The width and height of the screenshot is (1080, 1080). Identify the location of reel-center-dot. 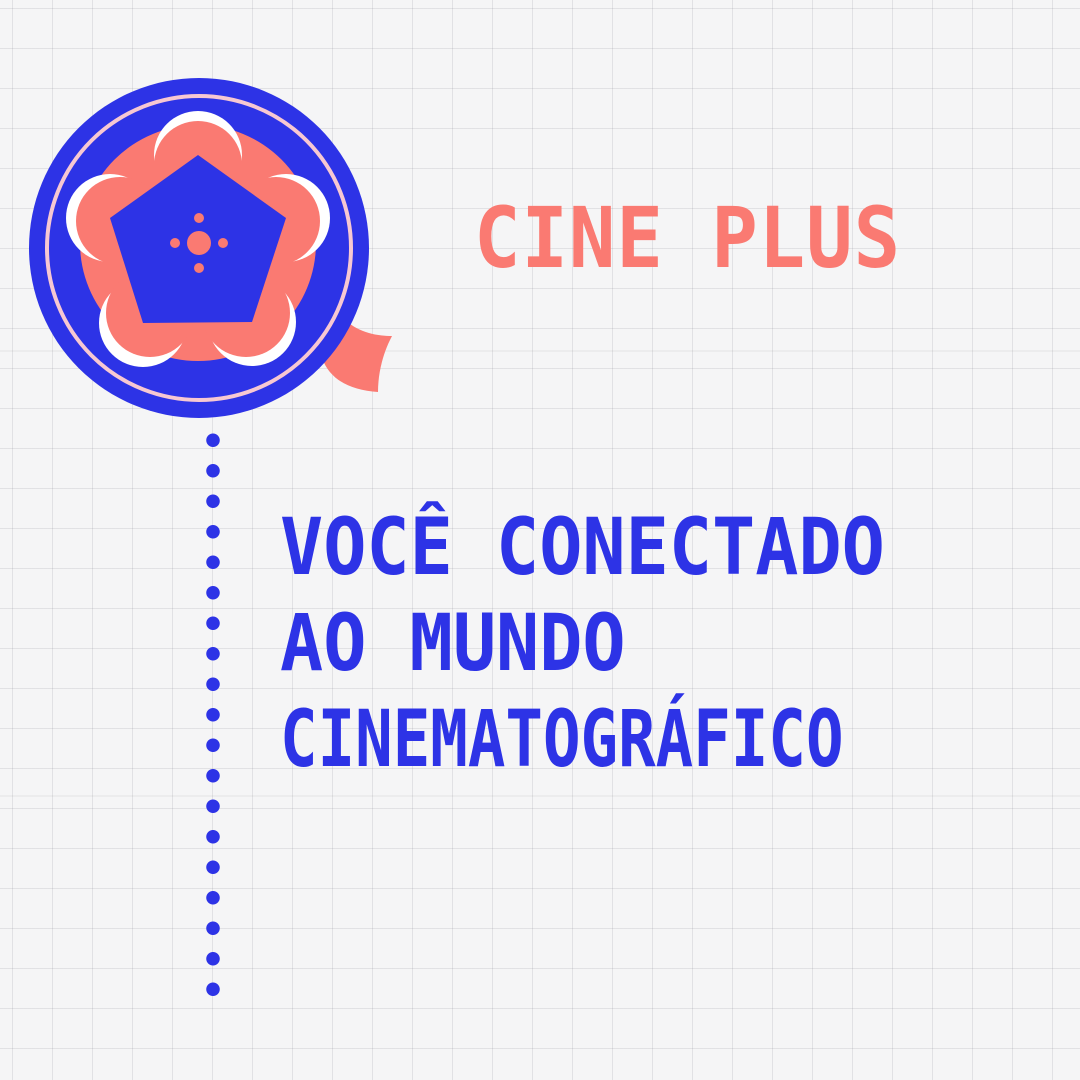
(199, 243).